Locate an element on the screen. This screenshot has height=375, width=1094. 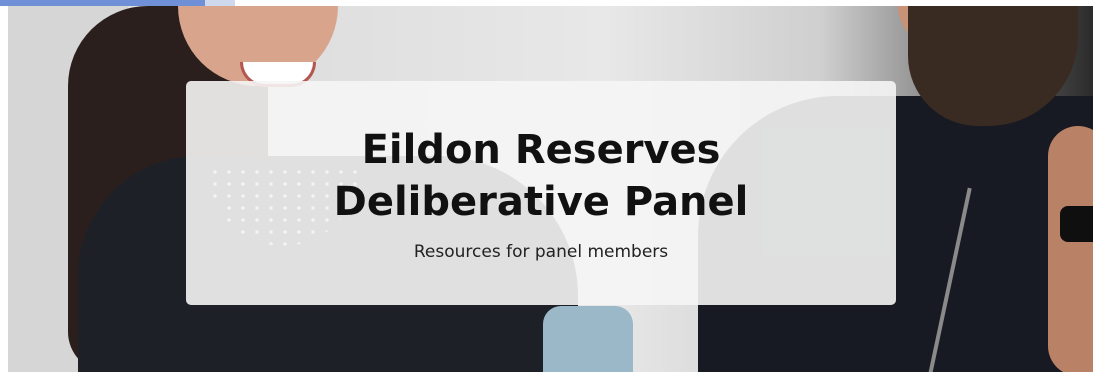
hero-photo-arm is located at coordinates (1070, 249).